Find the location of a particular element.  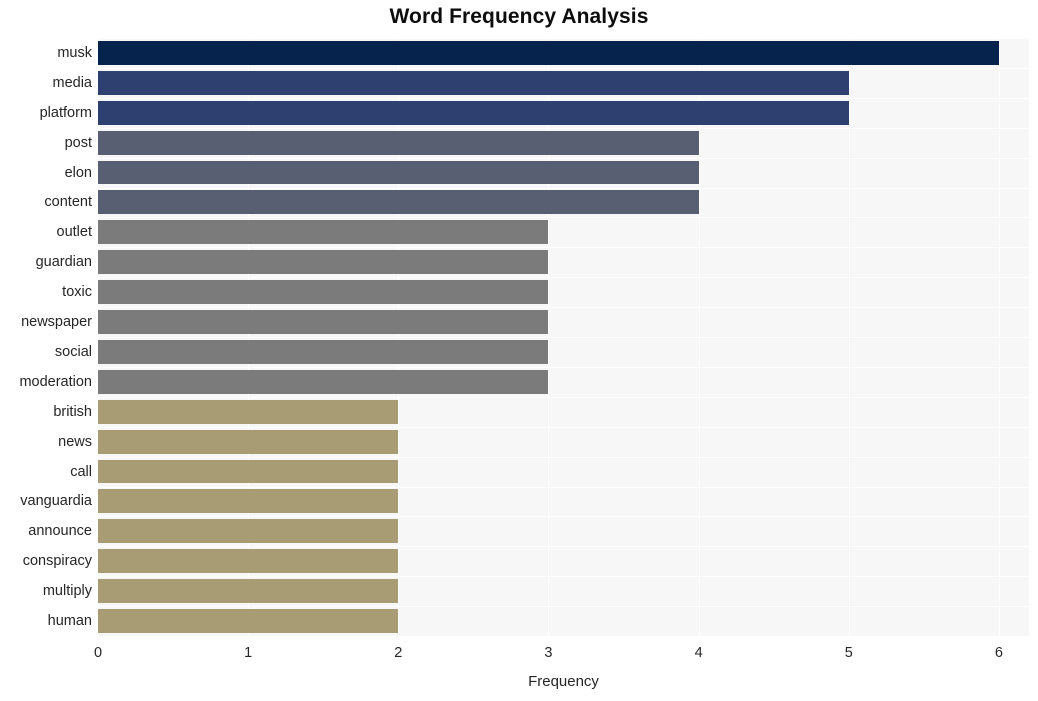

y-axis-tick-label: multiply is located at coordinates (67, 591).